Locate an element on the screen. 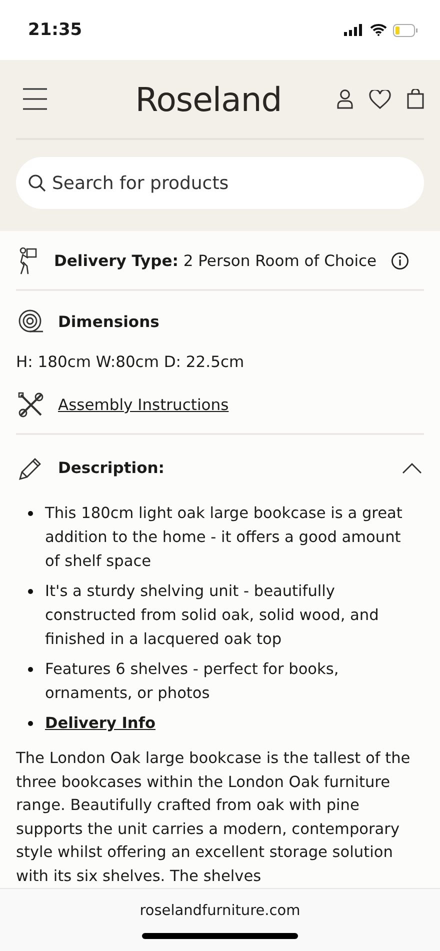  heart-icon is located at coordinates (380, 99).